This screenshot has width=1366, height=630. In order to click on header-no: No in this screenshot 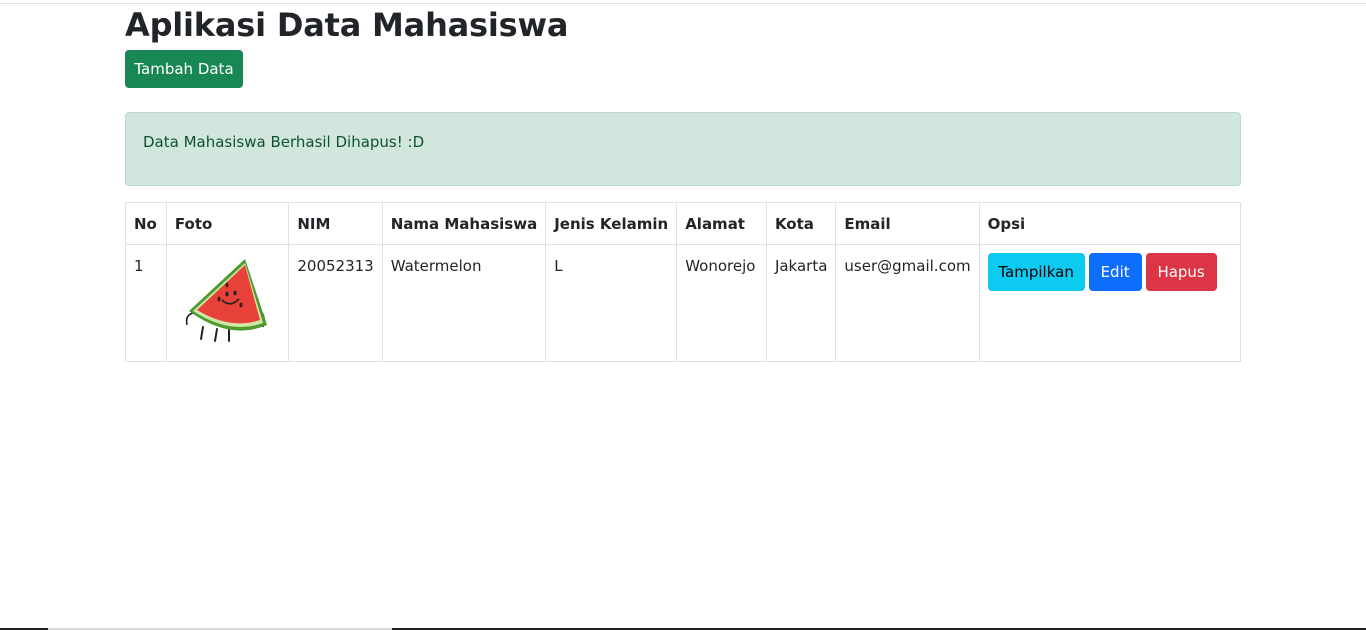, I will do `click(146, 223)`.